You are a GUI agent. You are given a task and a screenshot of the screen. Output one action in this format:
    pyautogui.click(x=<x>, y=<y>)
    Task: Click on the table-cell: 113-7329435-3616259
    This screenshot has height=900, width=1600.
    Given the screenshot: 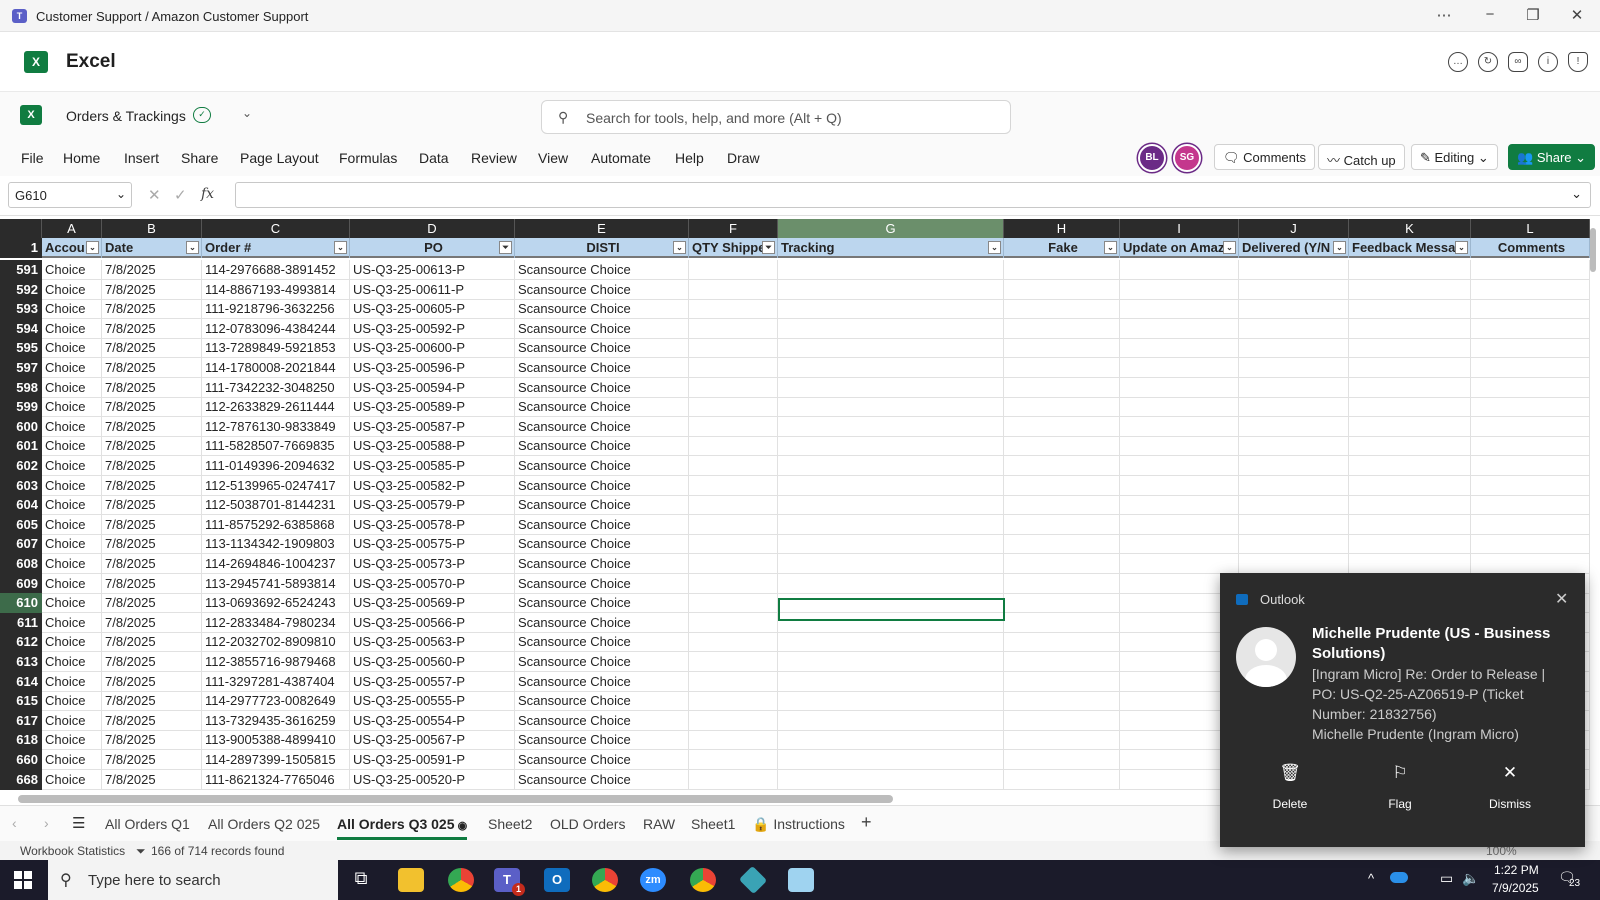 What is the action you would take?
    pyautogui.click(x=276, y=720)
    